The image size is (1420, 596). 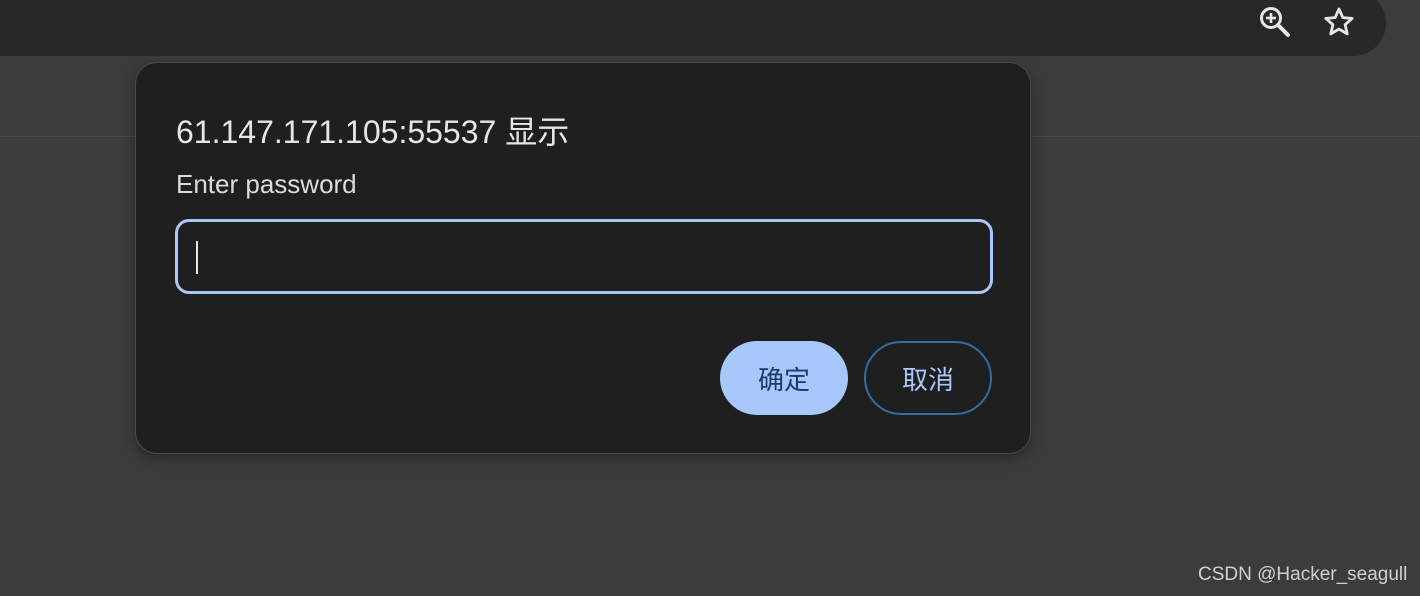 I want to click on watermark: CSDN @Hacker_seagull, so click(x=1303, y=574).